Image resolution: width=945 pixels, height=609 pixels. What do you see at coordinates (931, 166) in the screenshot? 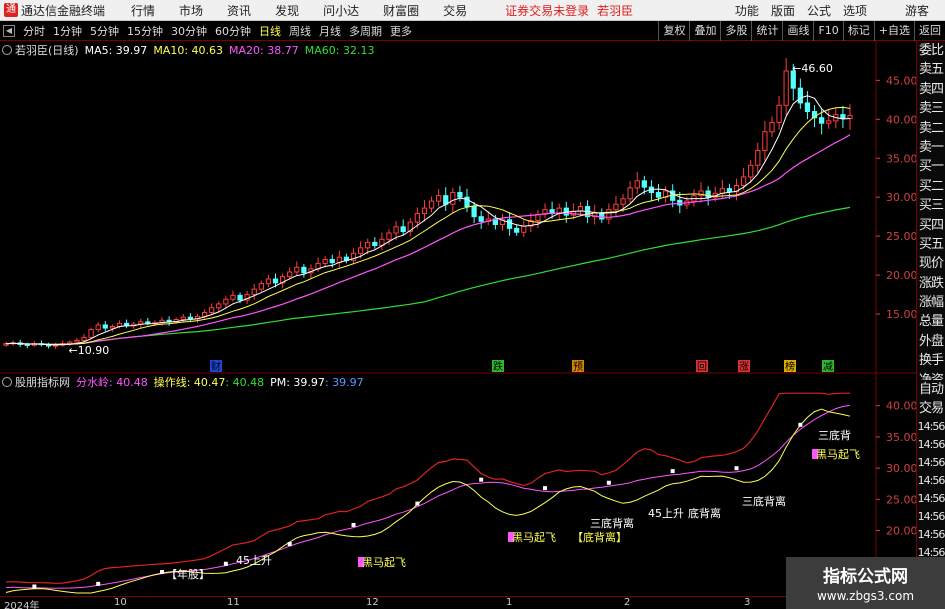
I see `side-buy1: 买一` at bounding box center [931, 166].